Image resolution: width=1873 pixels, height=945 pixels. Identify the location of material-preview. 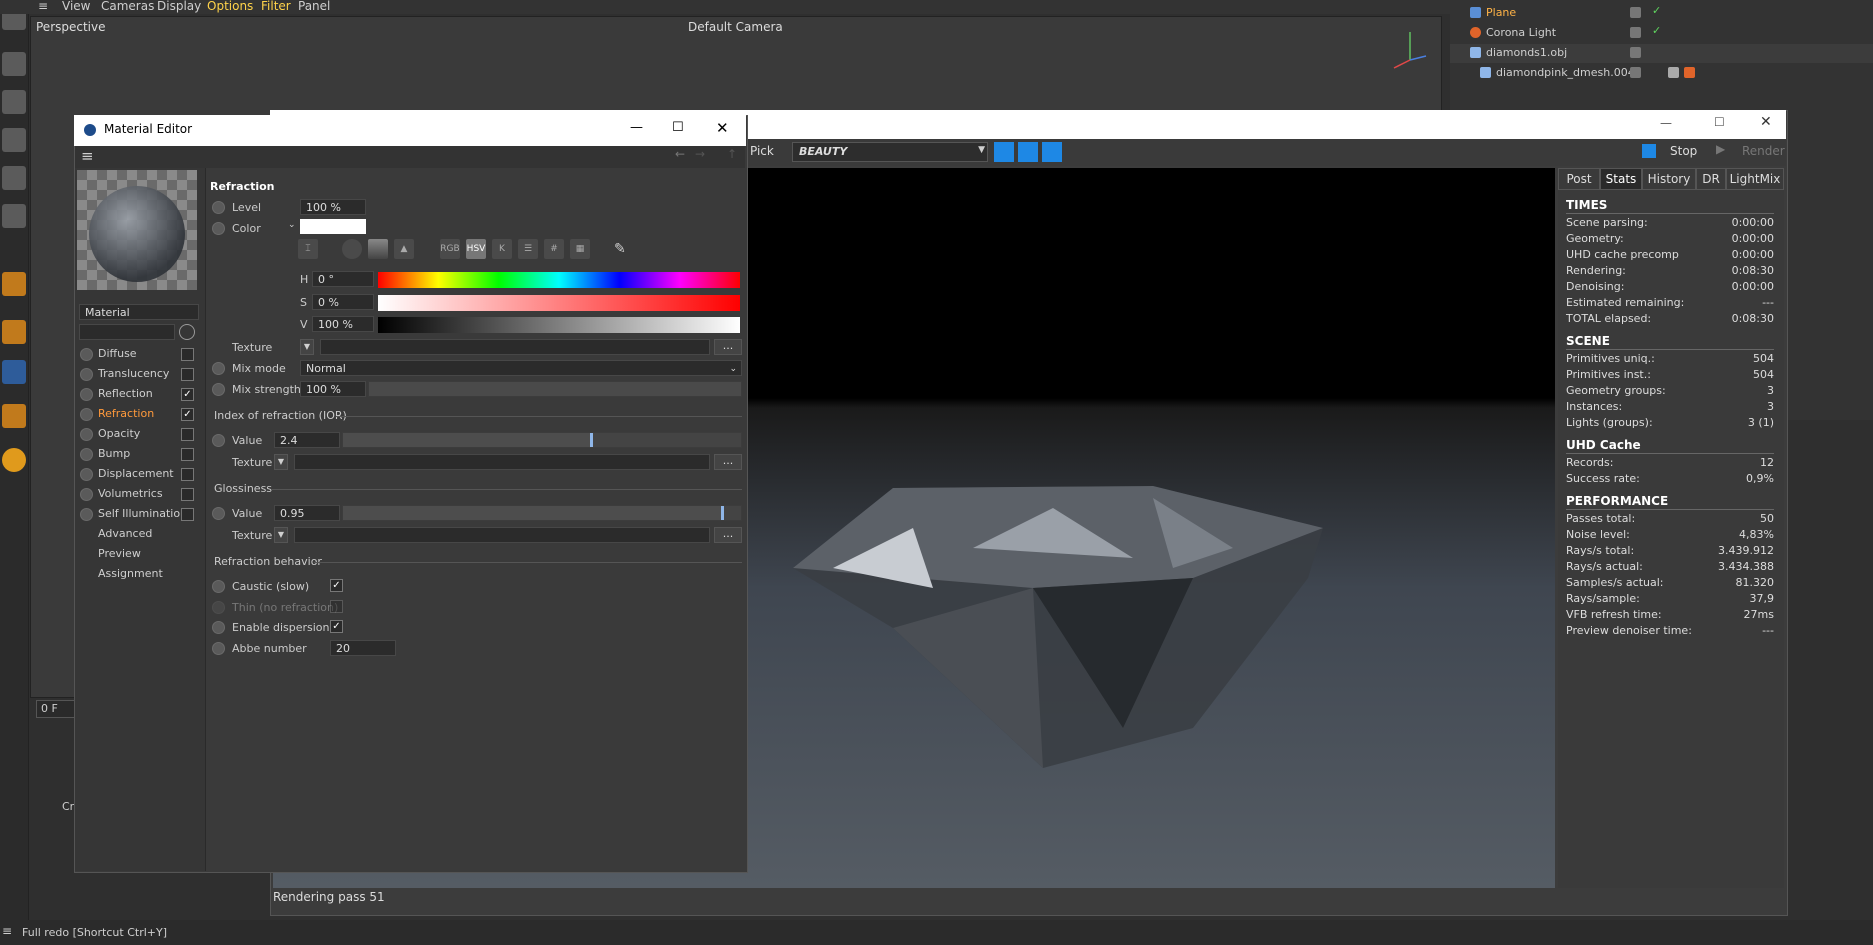
(137, 230).